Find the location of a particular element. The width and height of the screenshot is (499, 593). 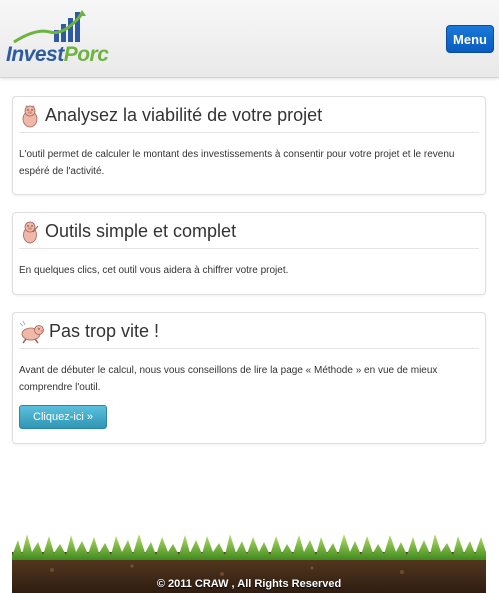

panel-header: Outils simple et complet is located at coordinates (249, 235).